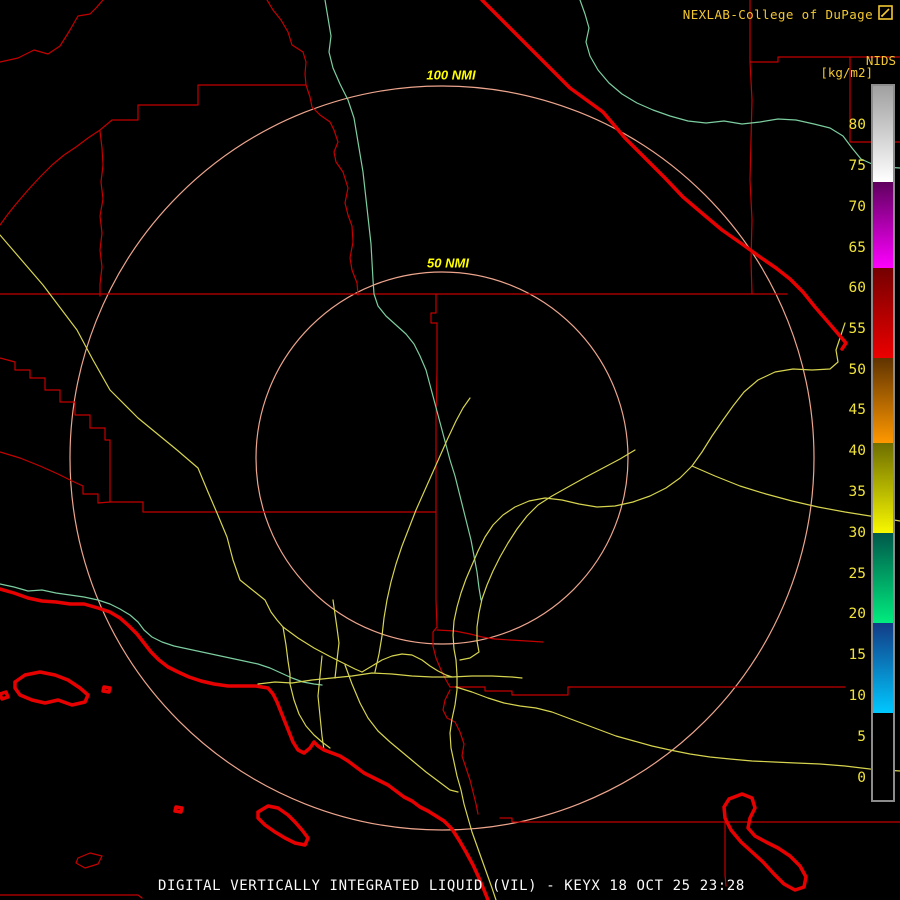  What do you see at coordinates (857, 655) in the screenshot?
I see `colorbar-tick-label: 15` at bounding box center [857, 655].